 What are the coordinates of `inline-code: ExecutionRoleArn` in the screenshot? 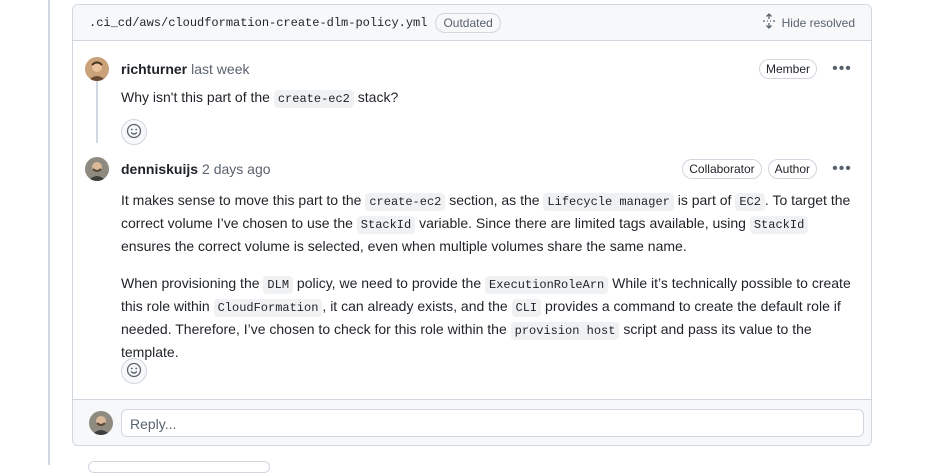 It's located at (547, 285).